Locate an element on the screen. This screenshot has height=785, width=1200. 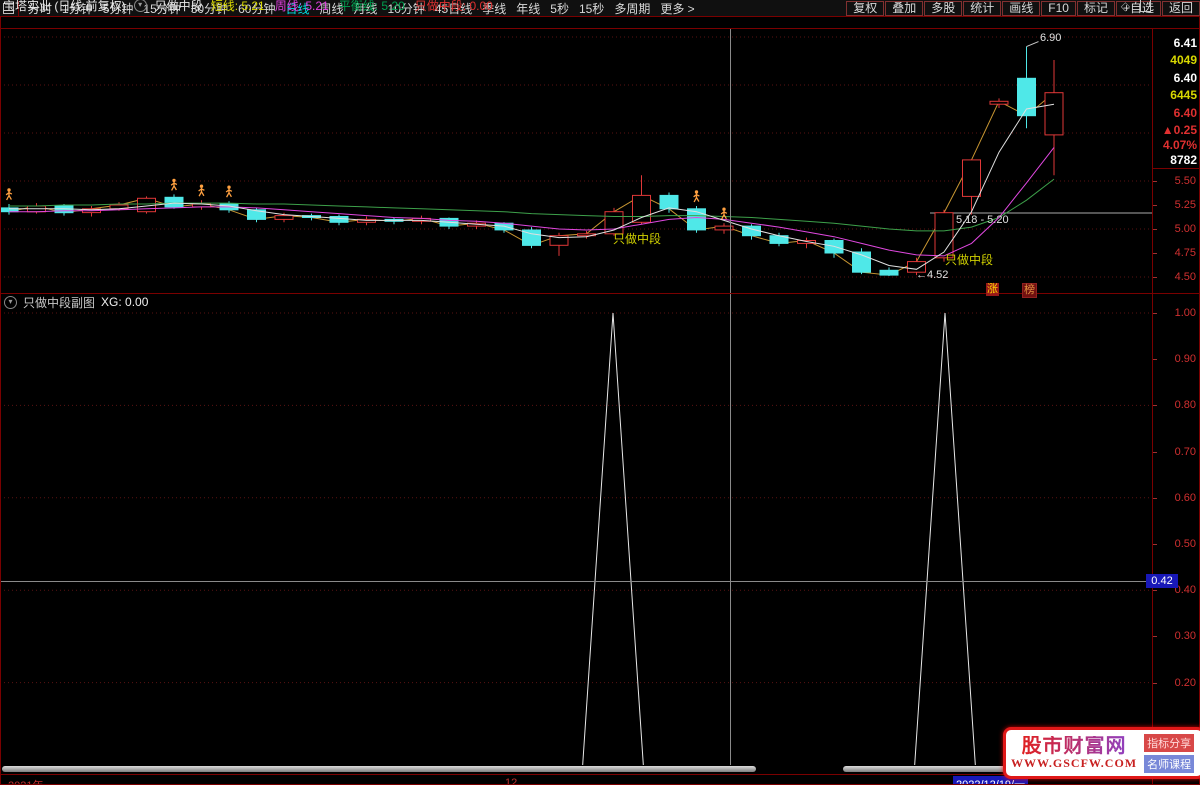
window-border-left is located at coordinates (0, 401).